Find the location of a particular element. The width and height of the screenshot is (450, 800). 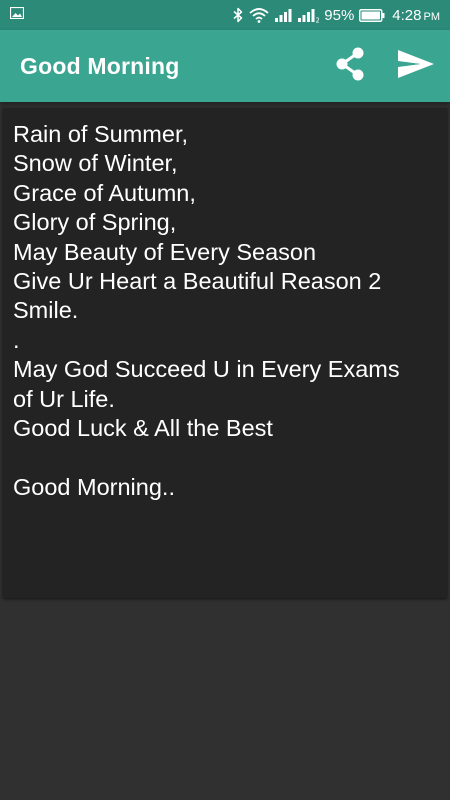

app-bar: Good Morning is located at coordinates (225, 66).